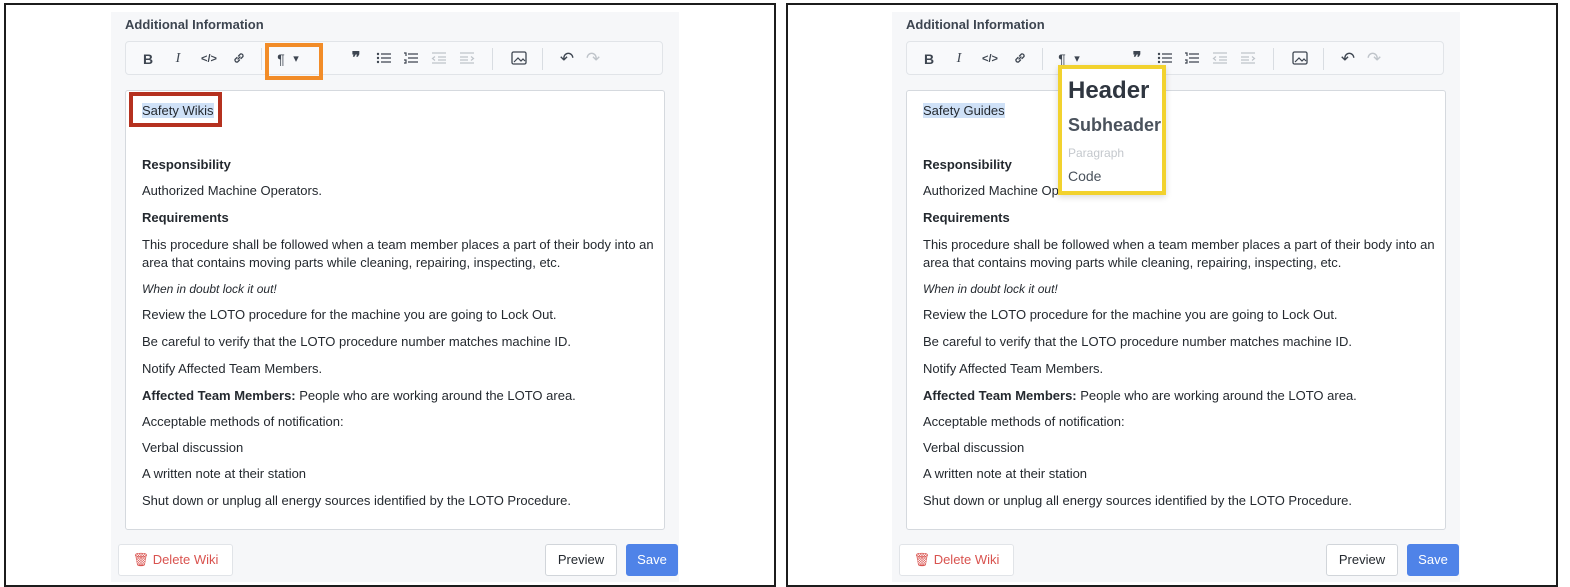  I want to click on title-text-highlight, so click(175, 109).